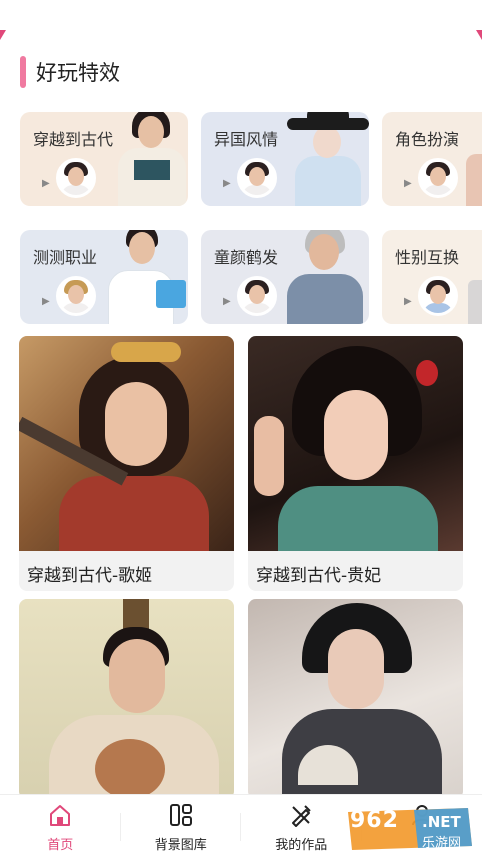  Describe the element at coordinates (479, 35) in the screenshot. I see `top-right-accent` at that location.